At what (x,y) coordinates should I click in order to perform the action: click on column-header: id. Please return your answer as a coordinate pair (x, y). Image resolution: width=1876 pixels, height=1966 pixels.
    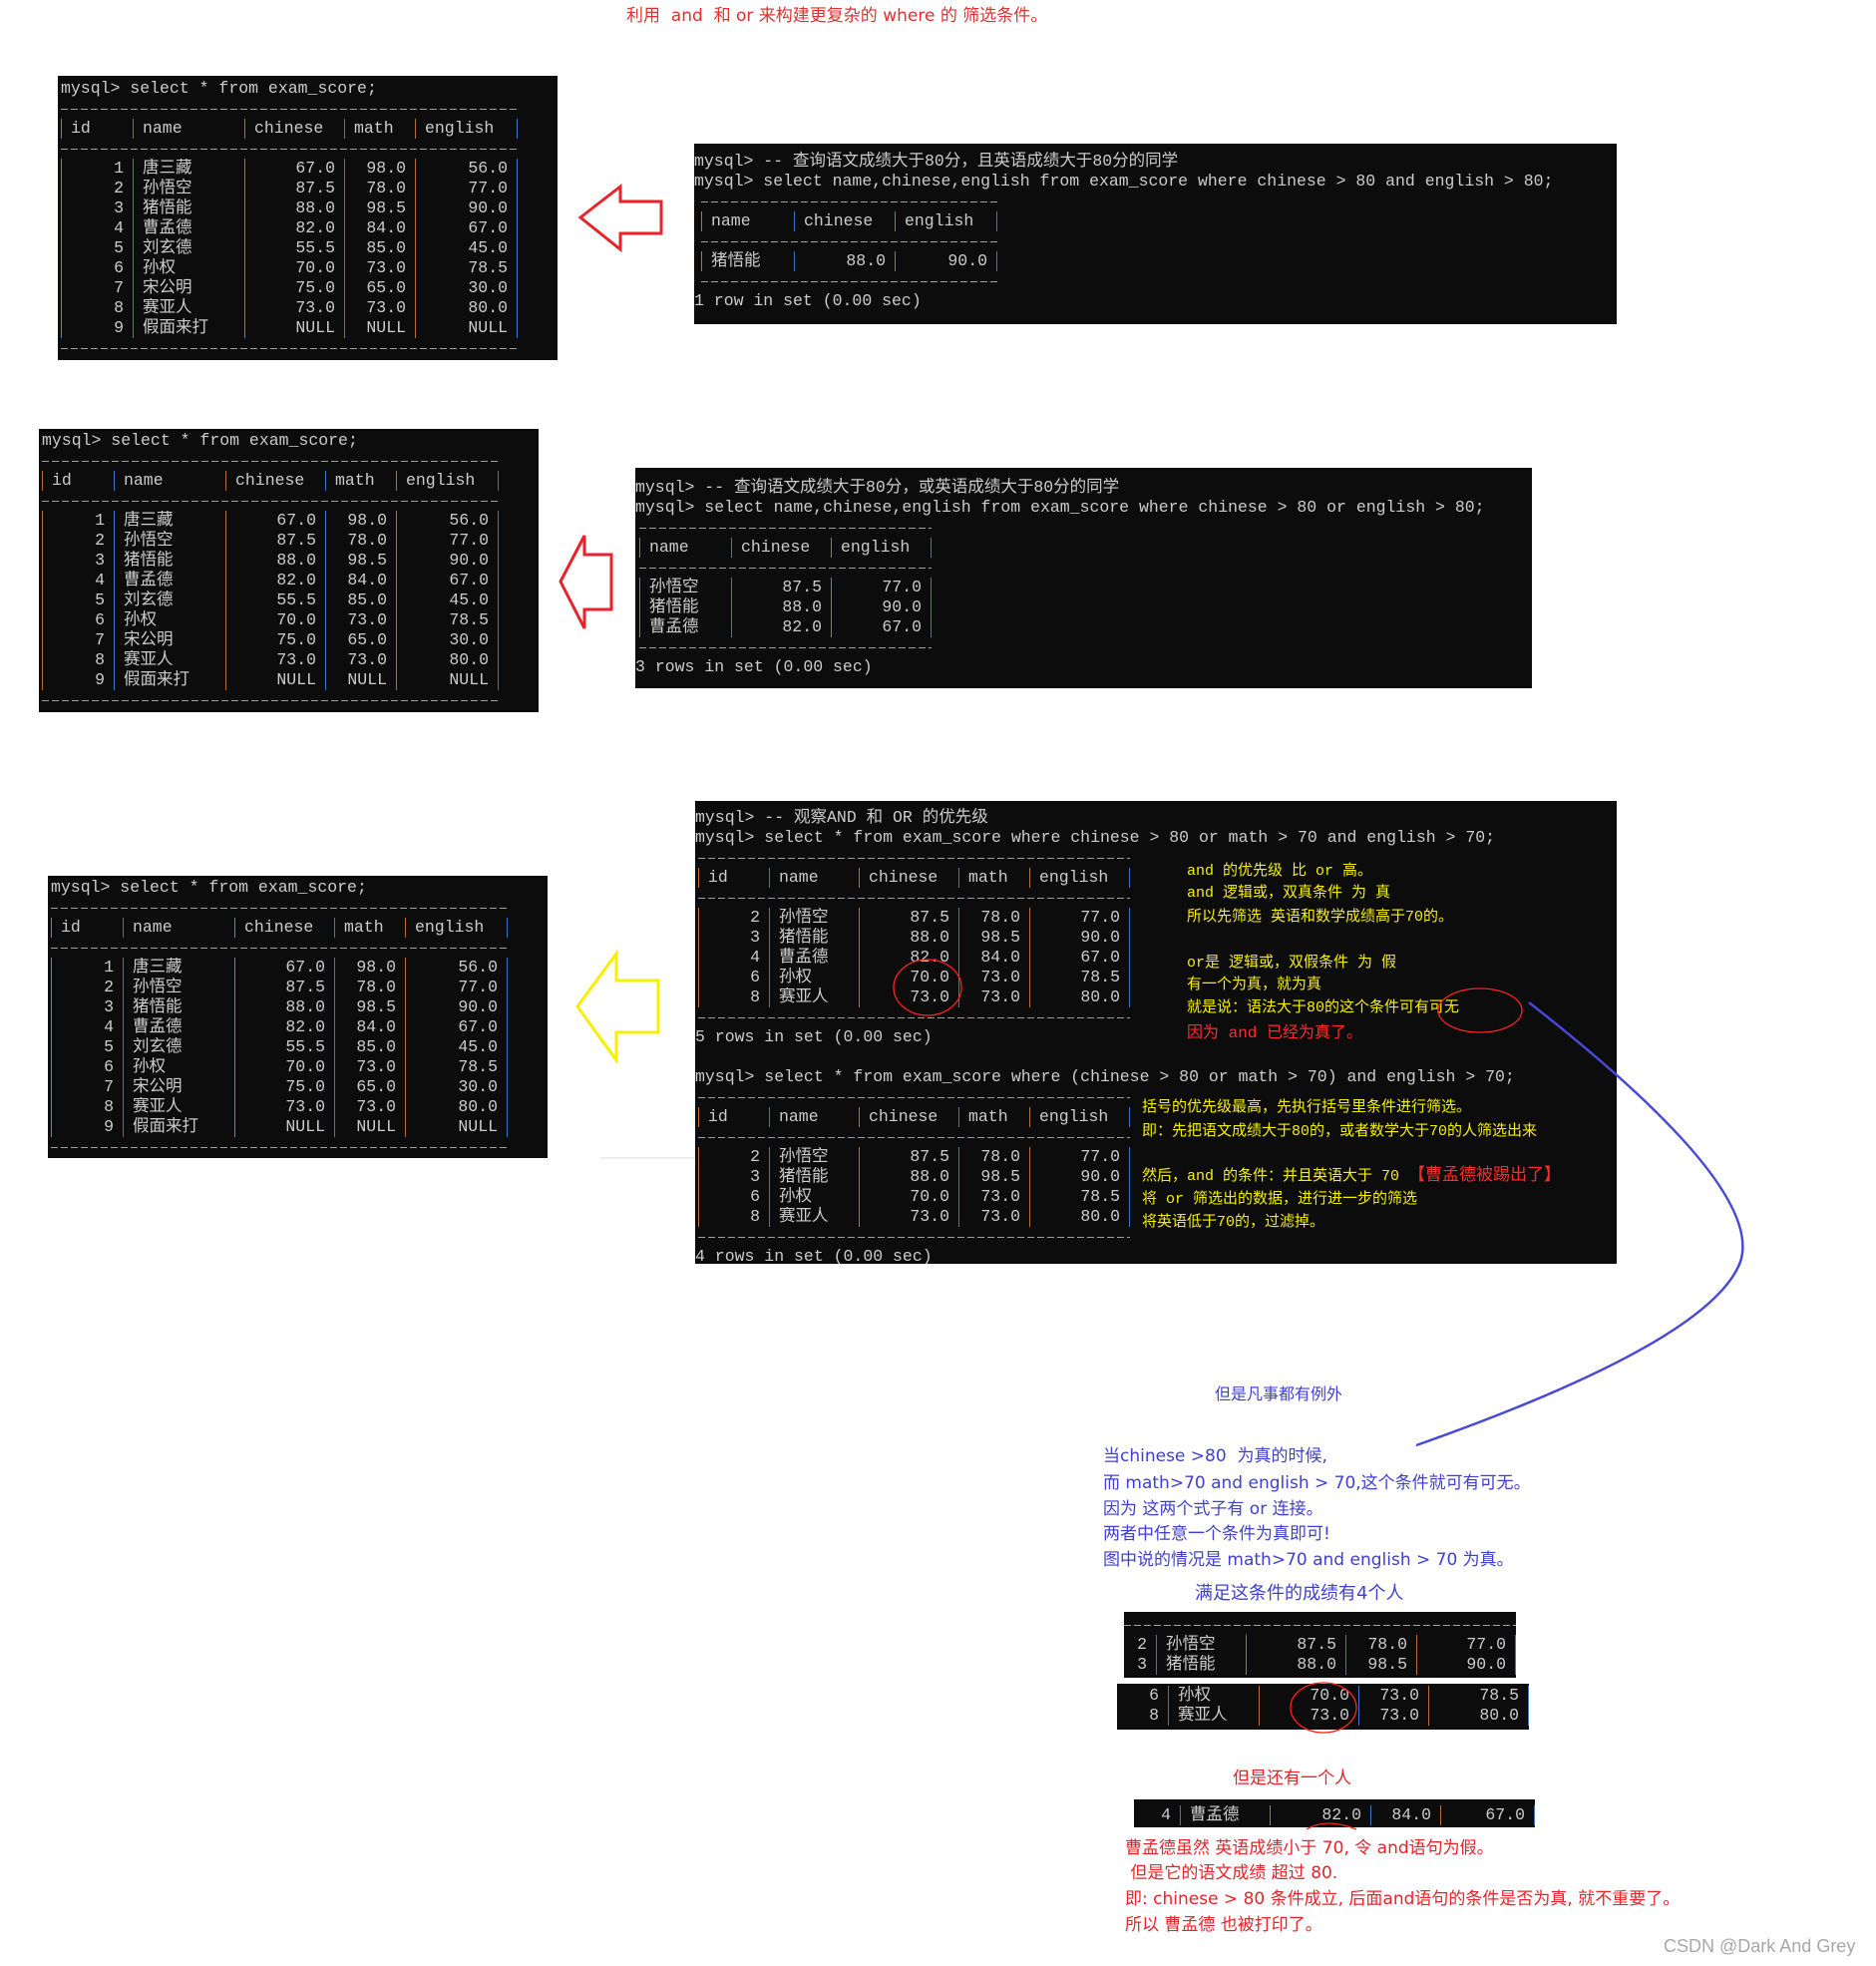
    Looking at the image, I should click on (87, 928).